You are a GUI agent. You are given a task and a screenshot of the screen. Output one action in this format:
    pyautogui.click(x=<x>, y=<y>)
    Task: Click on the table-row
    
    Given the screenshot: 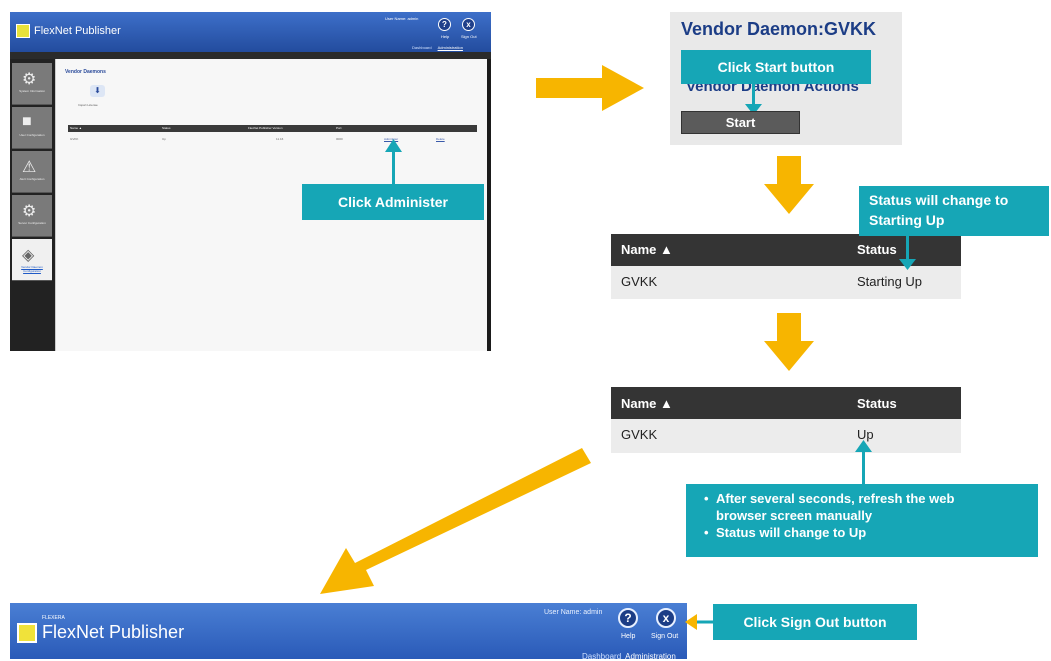 What is the action you would take?
    pyautogui.click(x=786, y=436)
    